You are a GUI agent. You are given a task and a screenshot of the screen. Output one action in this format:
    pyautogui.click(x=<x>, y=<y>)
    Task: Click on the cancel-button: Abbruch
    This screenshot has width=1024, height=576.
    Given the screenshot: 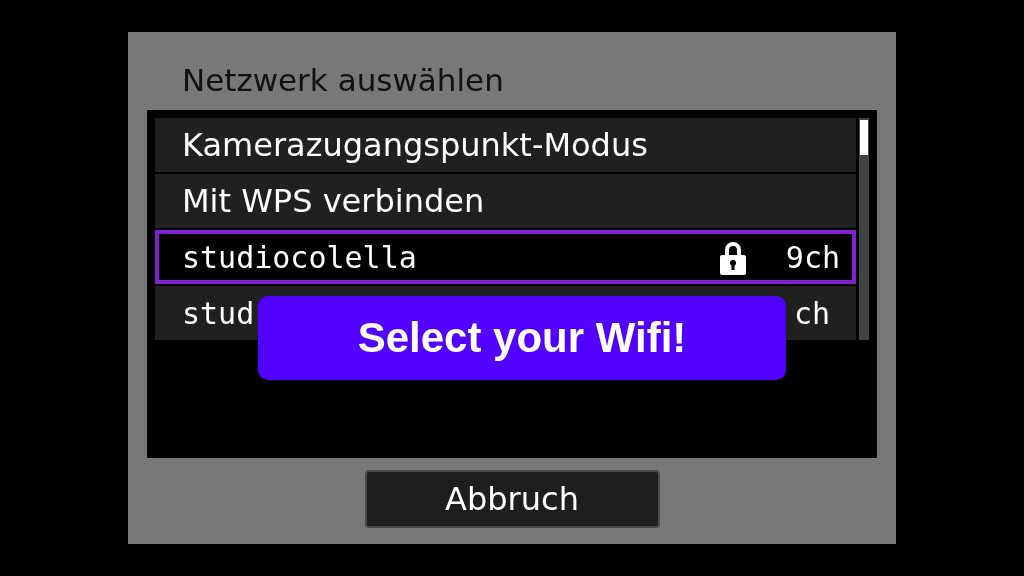 What is the action you would take?
    pyautogui.click(x=512, y=499)
    